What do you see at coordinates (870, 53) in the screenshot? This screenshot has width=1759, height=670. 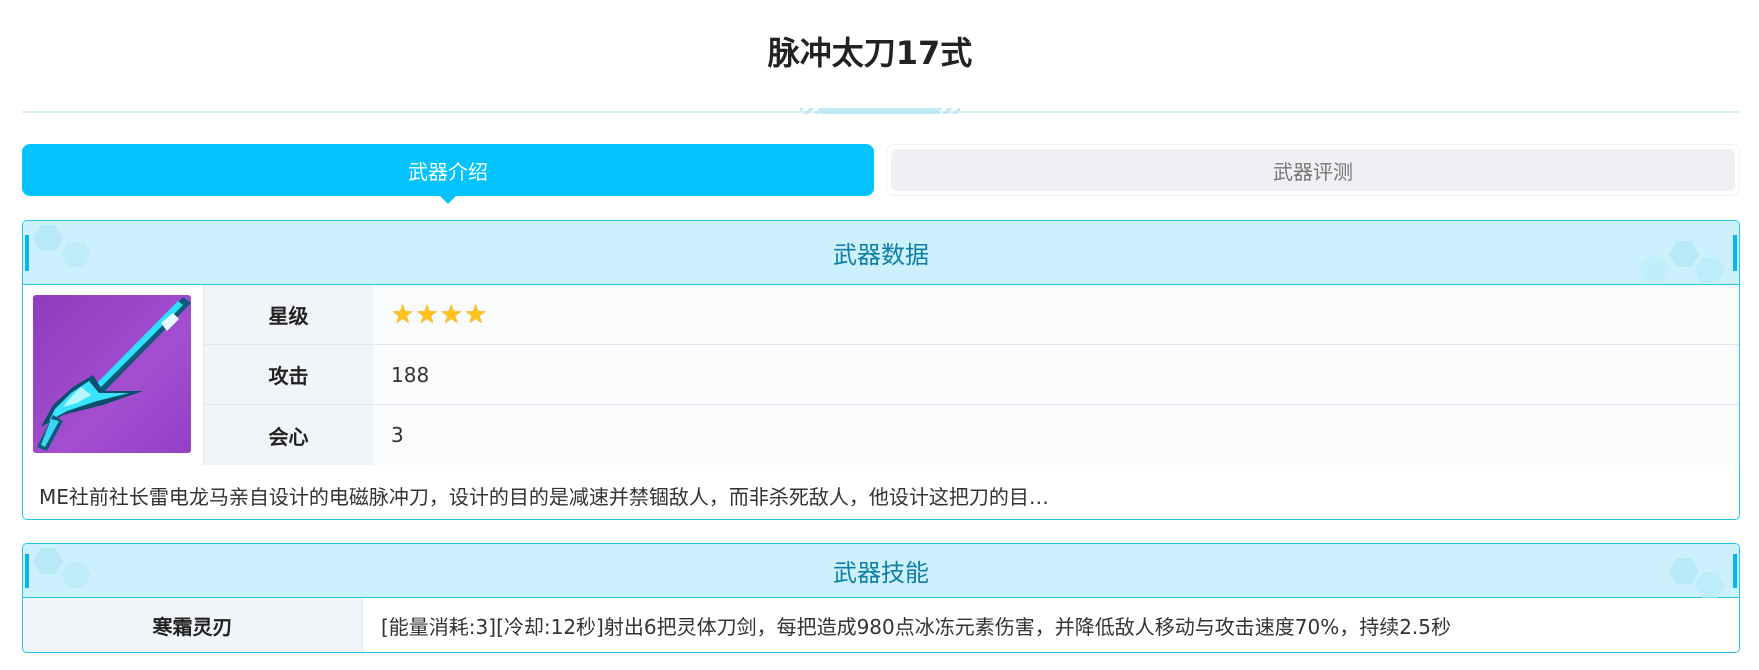 I see `page-title: 脉冲太刀17式` at bounding box center [870, 53].